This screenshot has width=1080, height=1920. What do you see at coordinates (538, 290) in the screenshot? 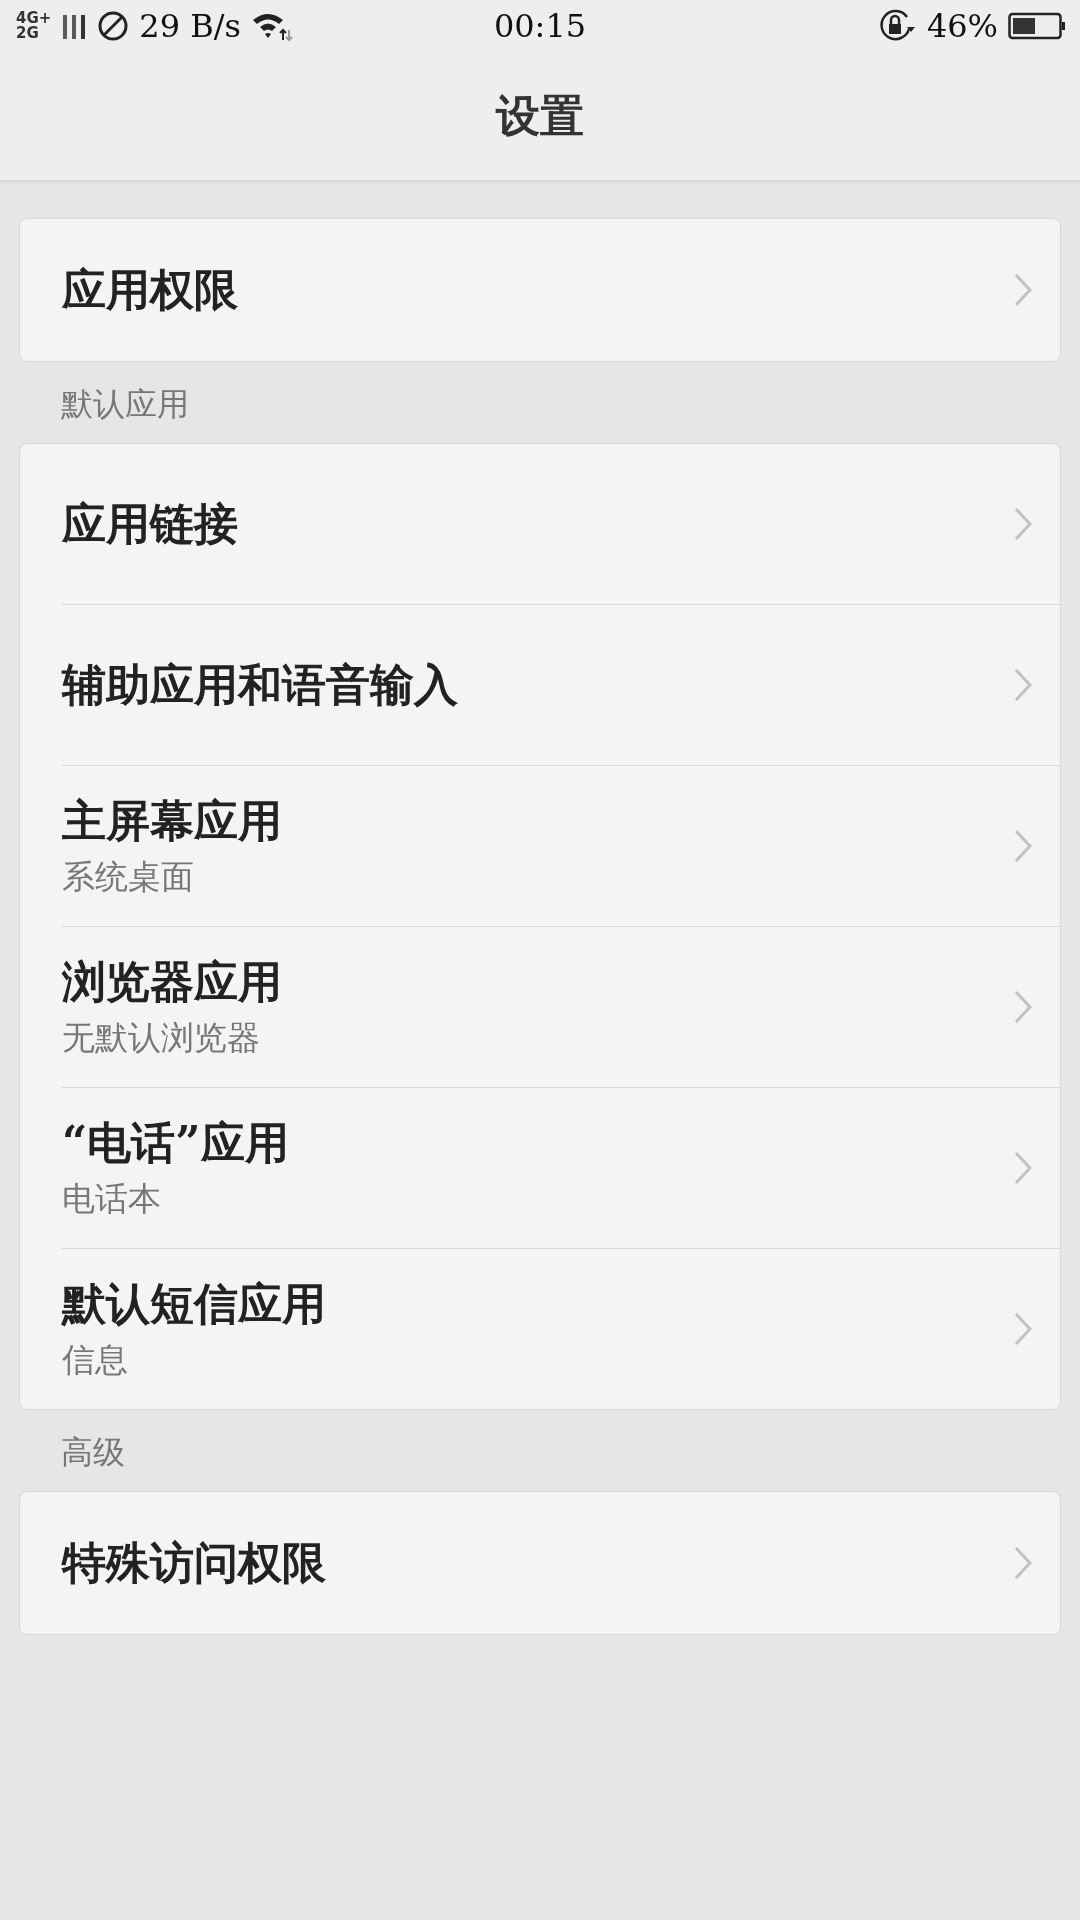
I see `setting-title: 应用权限` at bounding box center [538, 290].